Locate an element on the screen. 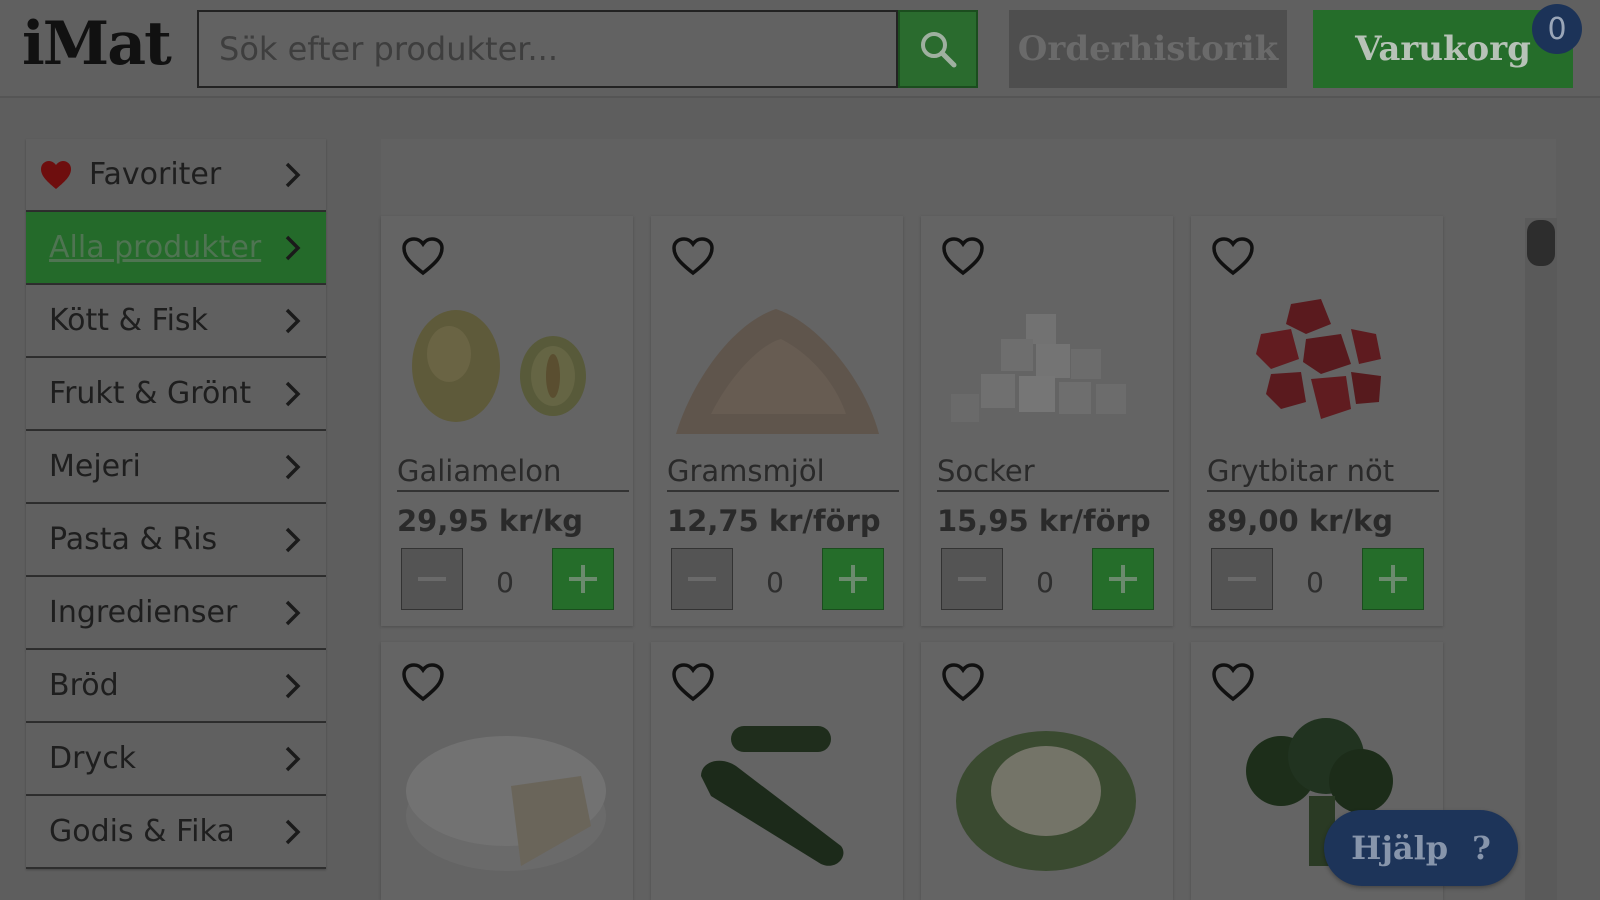  sidebar-item-label: Frukt & Grönt is located at coordinates (150, 393).